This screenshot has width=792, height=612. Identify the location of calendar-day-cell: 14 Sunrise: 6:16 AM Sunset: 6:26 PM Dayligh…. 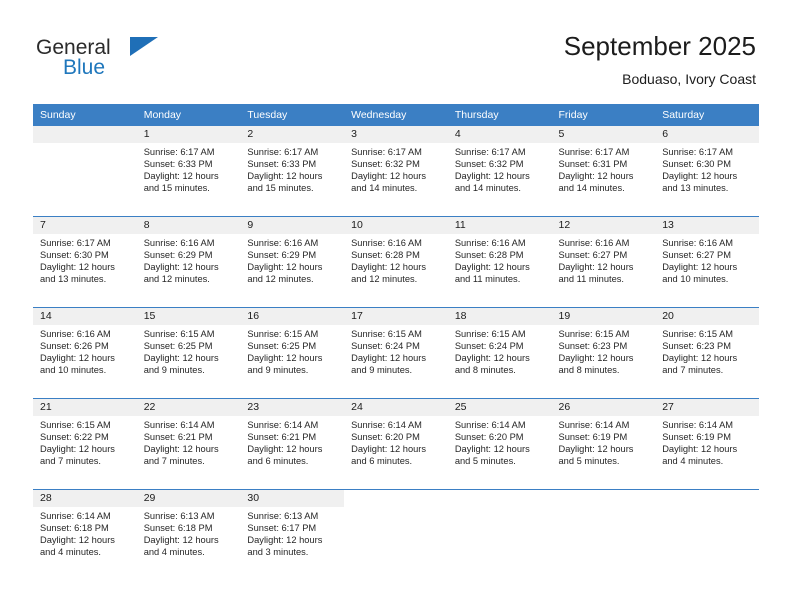
(85, 353).